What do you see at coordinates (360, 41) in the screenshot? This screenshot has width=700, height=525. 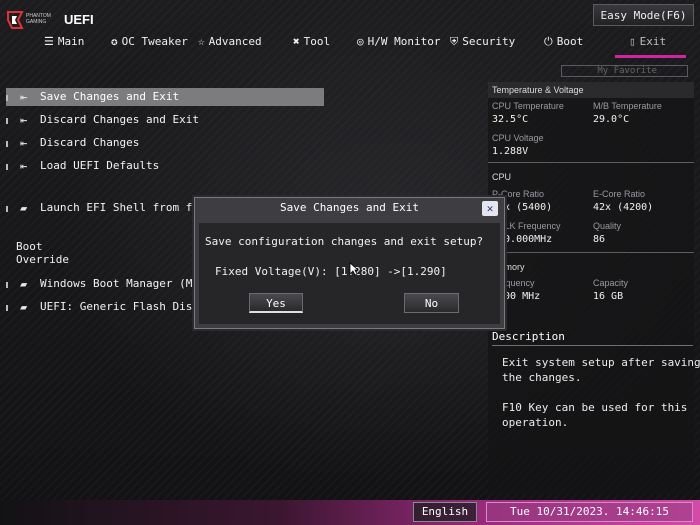 I see `monitor-icon: ◎` at bounding box center [360, 41].